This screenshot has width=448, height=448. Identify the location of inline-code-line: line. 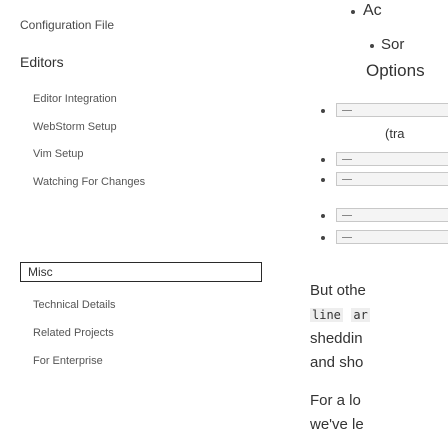
(326, 315).